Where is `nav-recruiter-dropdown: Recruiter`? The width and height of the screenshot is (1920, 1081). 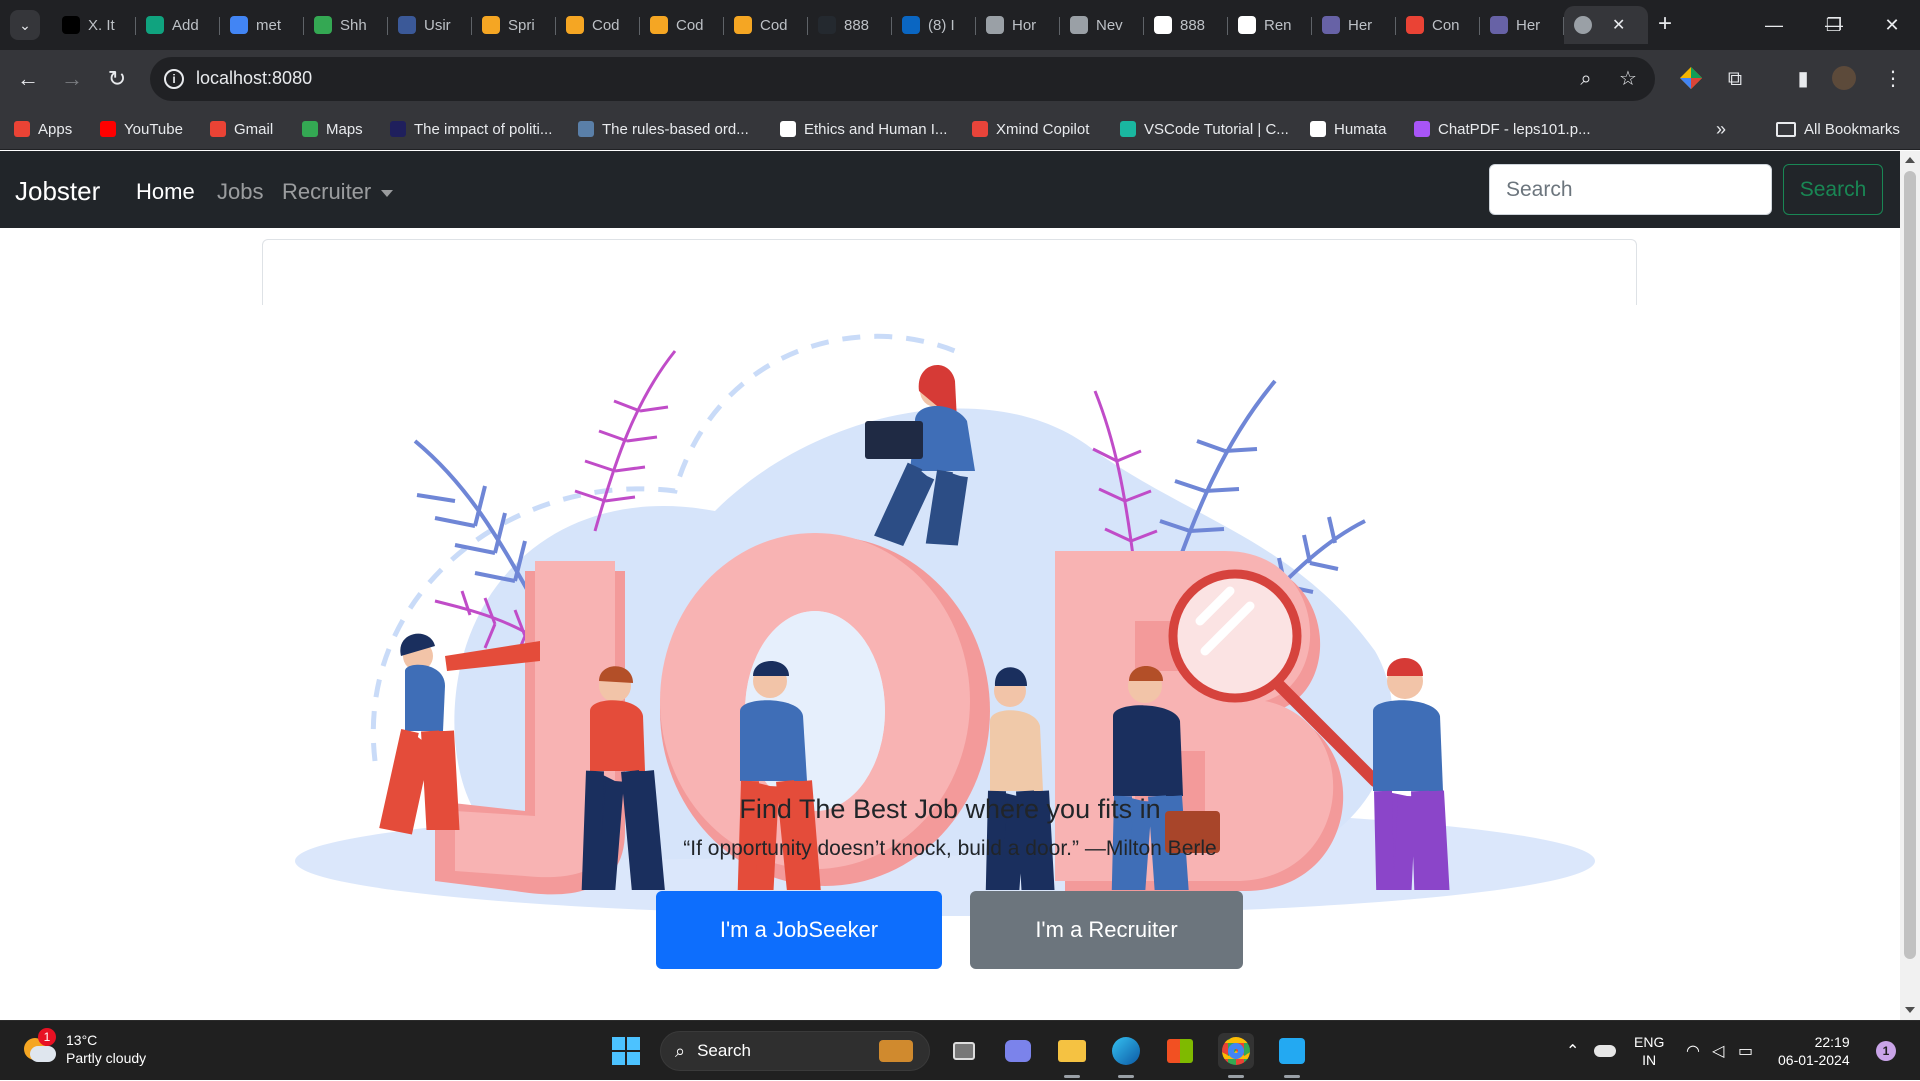 nav-recruiter-dropdown: Recruiter is located at coordinates (338, 192).